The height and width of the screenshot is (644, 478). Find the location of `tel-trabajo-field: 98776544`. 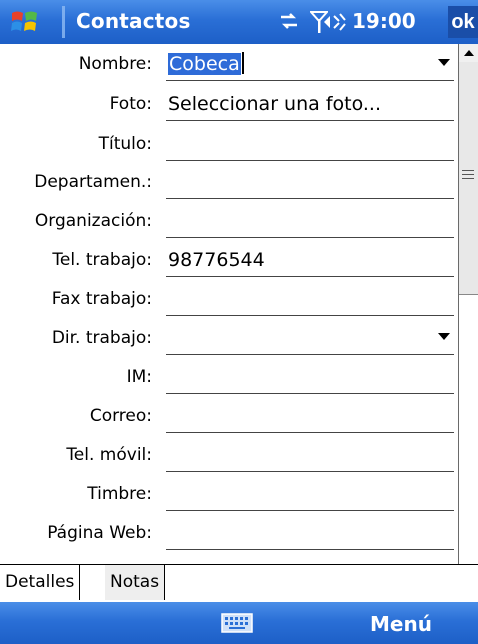

tel-trabajo-field: 98776544 is located at coordinates (310, 258).